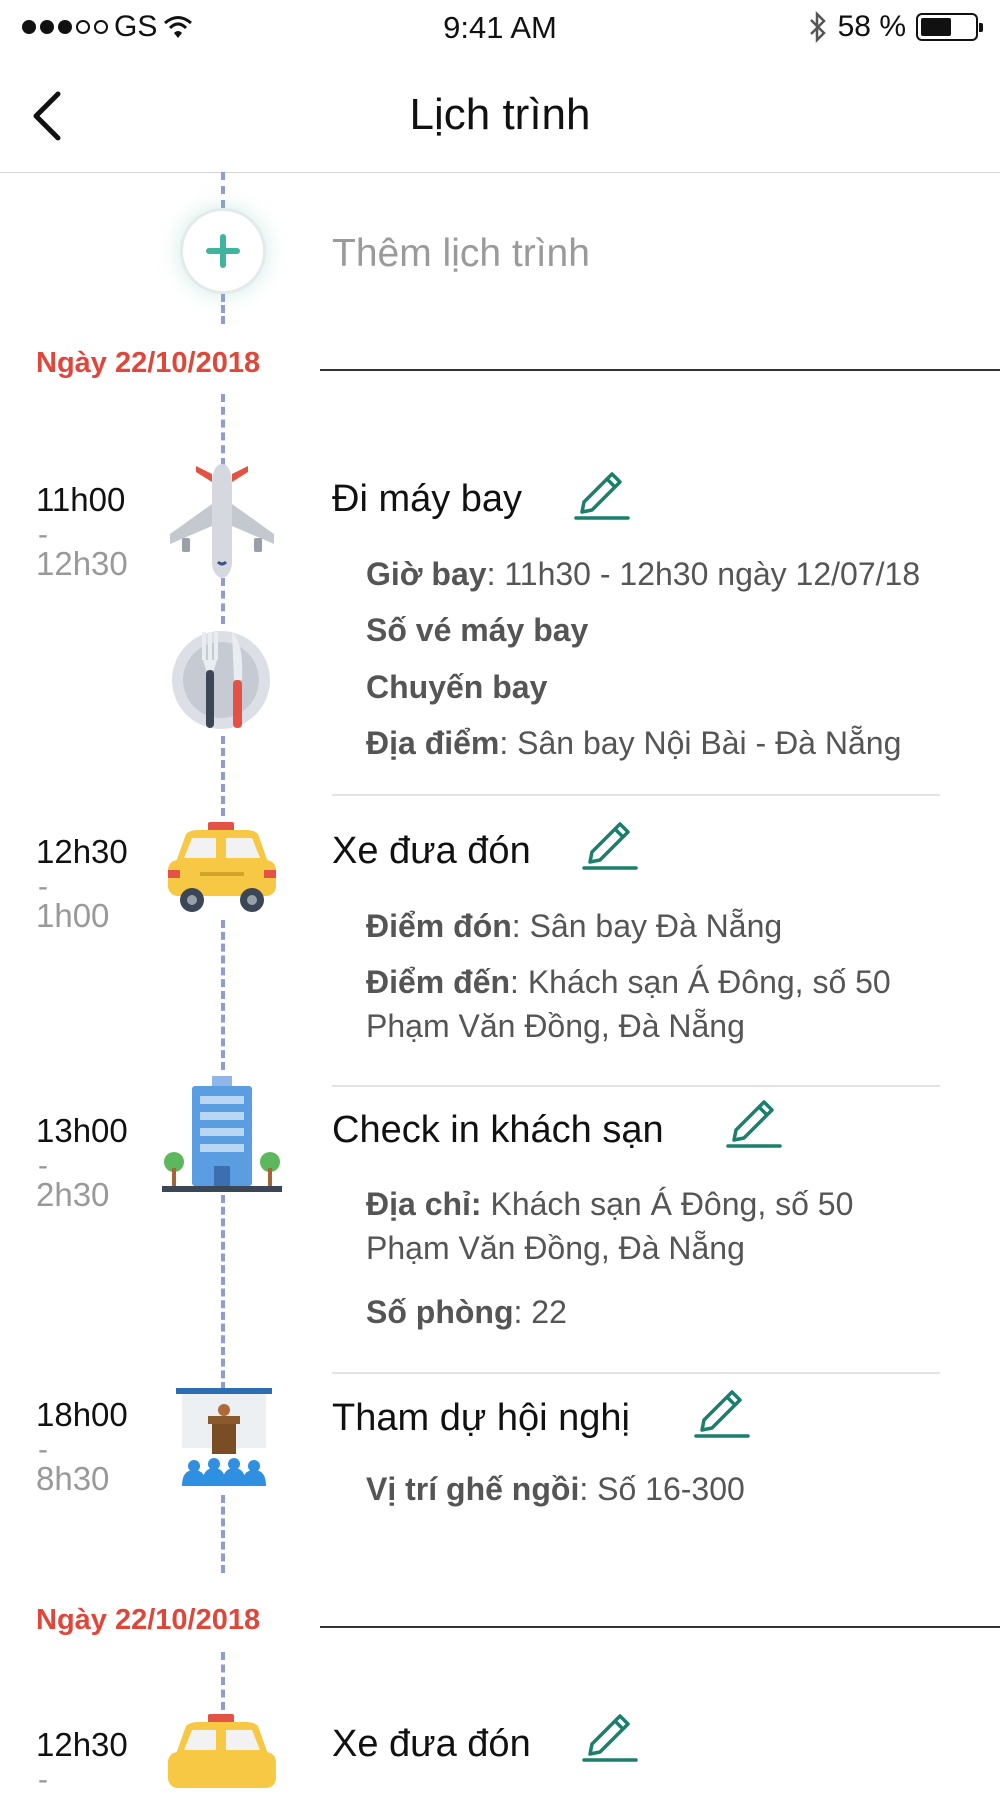  I want to click on page-title: Lịch trình, so click(500, 114).